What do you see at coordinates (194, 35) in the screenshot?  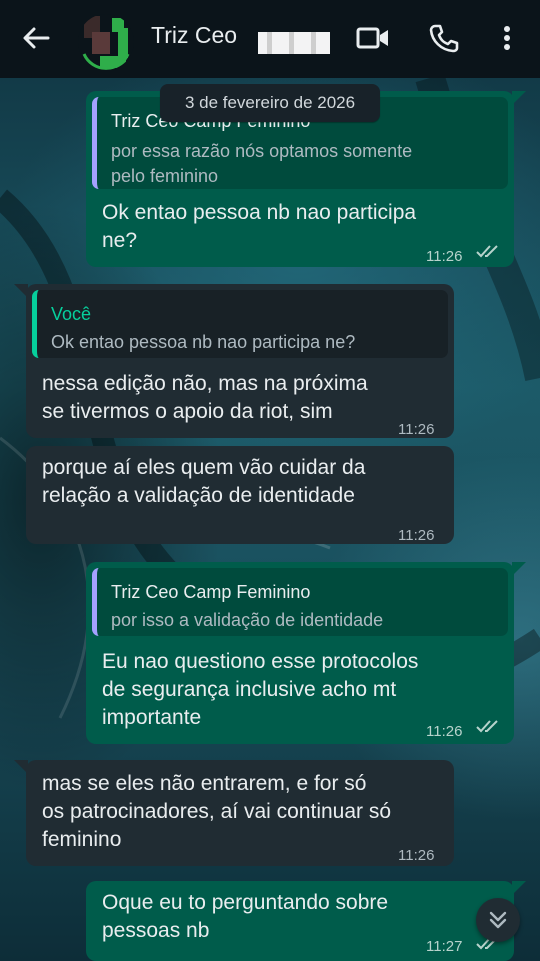 I see `contact-name: Triz Ceo` at bounding box center [194, 35].